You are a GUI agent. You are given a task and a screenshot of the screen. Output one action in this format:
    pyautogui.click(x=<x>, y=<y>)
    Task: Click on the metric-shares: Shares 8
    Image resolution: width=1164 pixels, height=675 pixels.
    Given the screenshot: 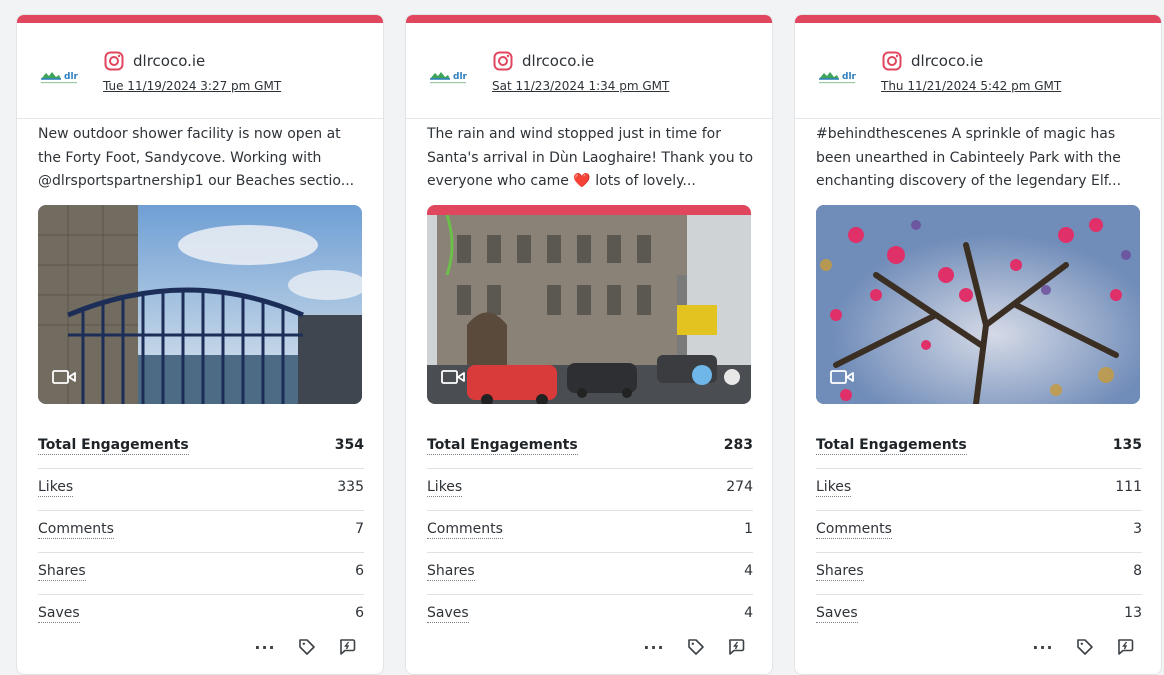 What is the action you would take?
    pyautogui.click(x=979, y=574)
    